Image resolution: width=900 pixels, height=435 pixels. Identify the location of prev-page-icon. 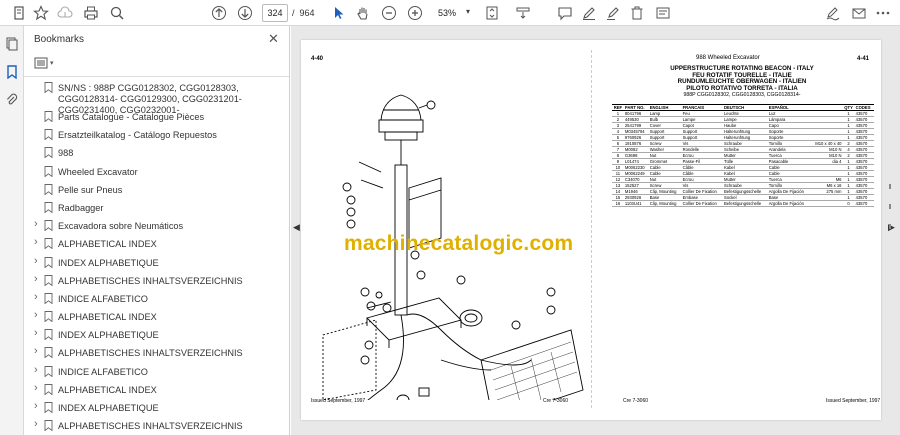
(219, 13).